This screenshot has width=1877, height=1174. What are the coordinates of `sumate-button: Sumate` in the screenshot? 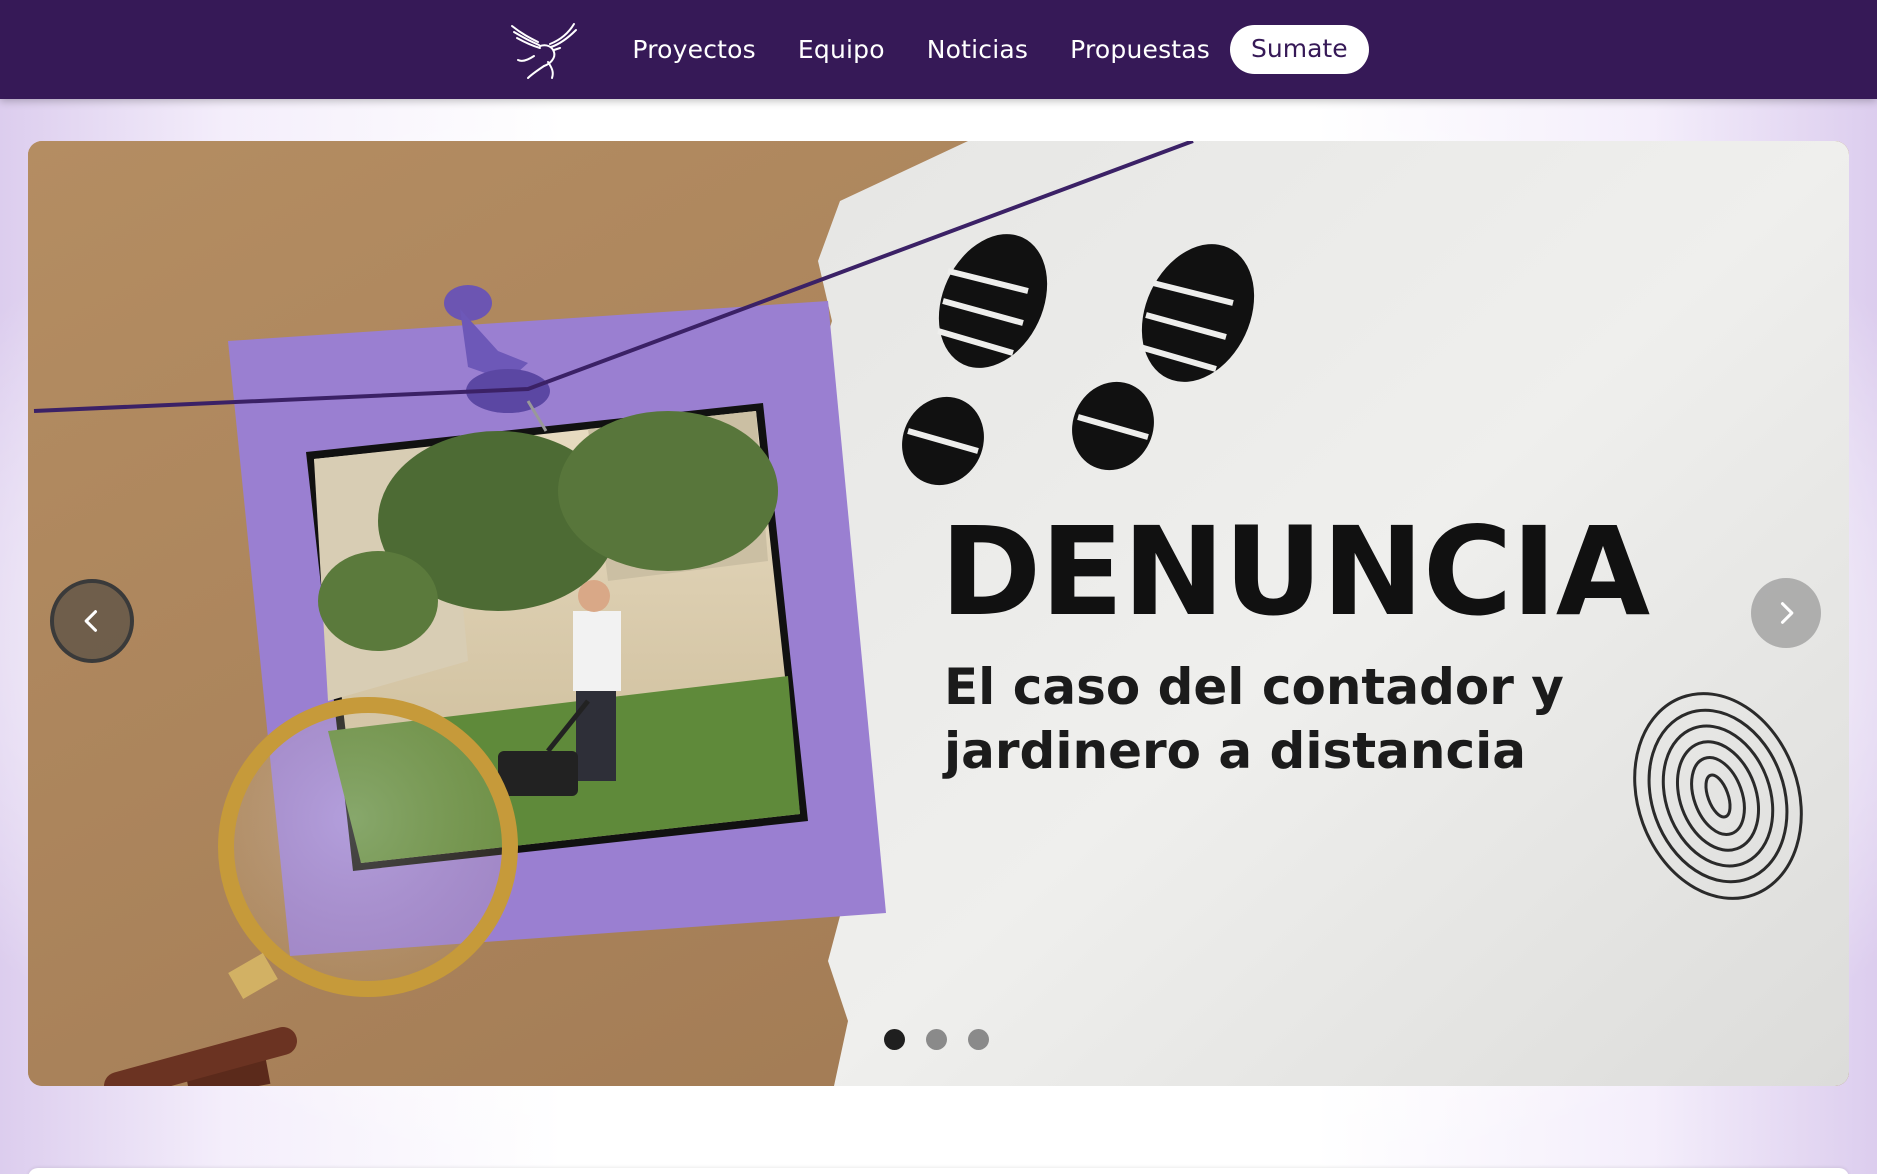 It's located at (1299, 49).